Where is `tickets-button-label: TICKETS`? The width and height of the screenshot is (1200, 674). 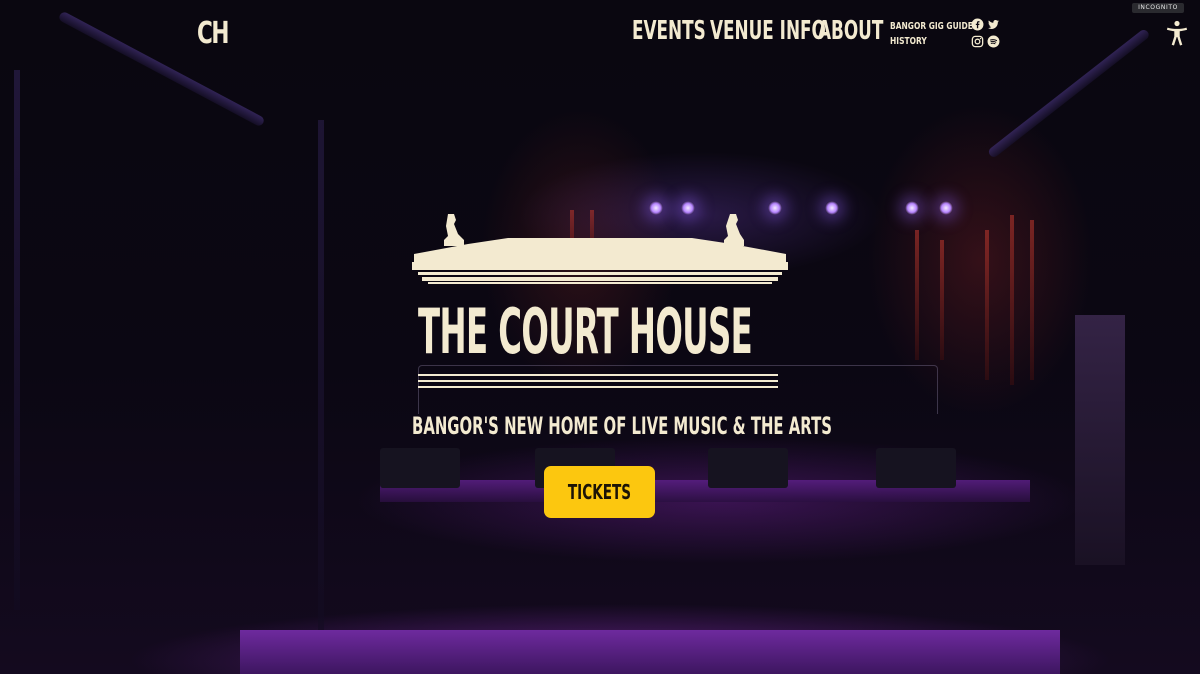 tickets-button-label: TICKETS is located at coordinates (599, 492).